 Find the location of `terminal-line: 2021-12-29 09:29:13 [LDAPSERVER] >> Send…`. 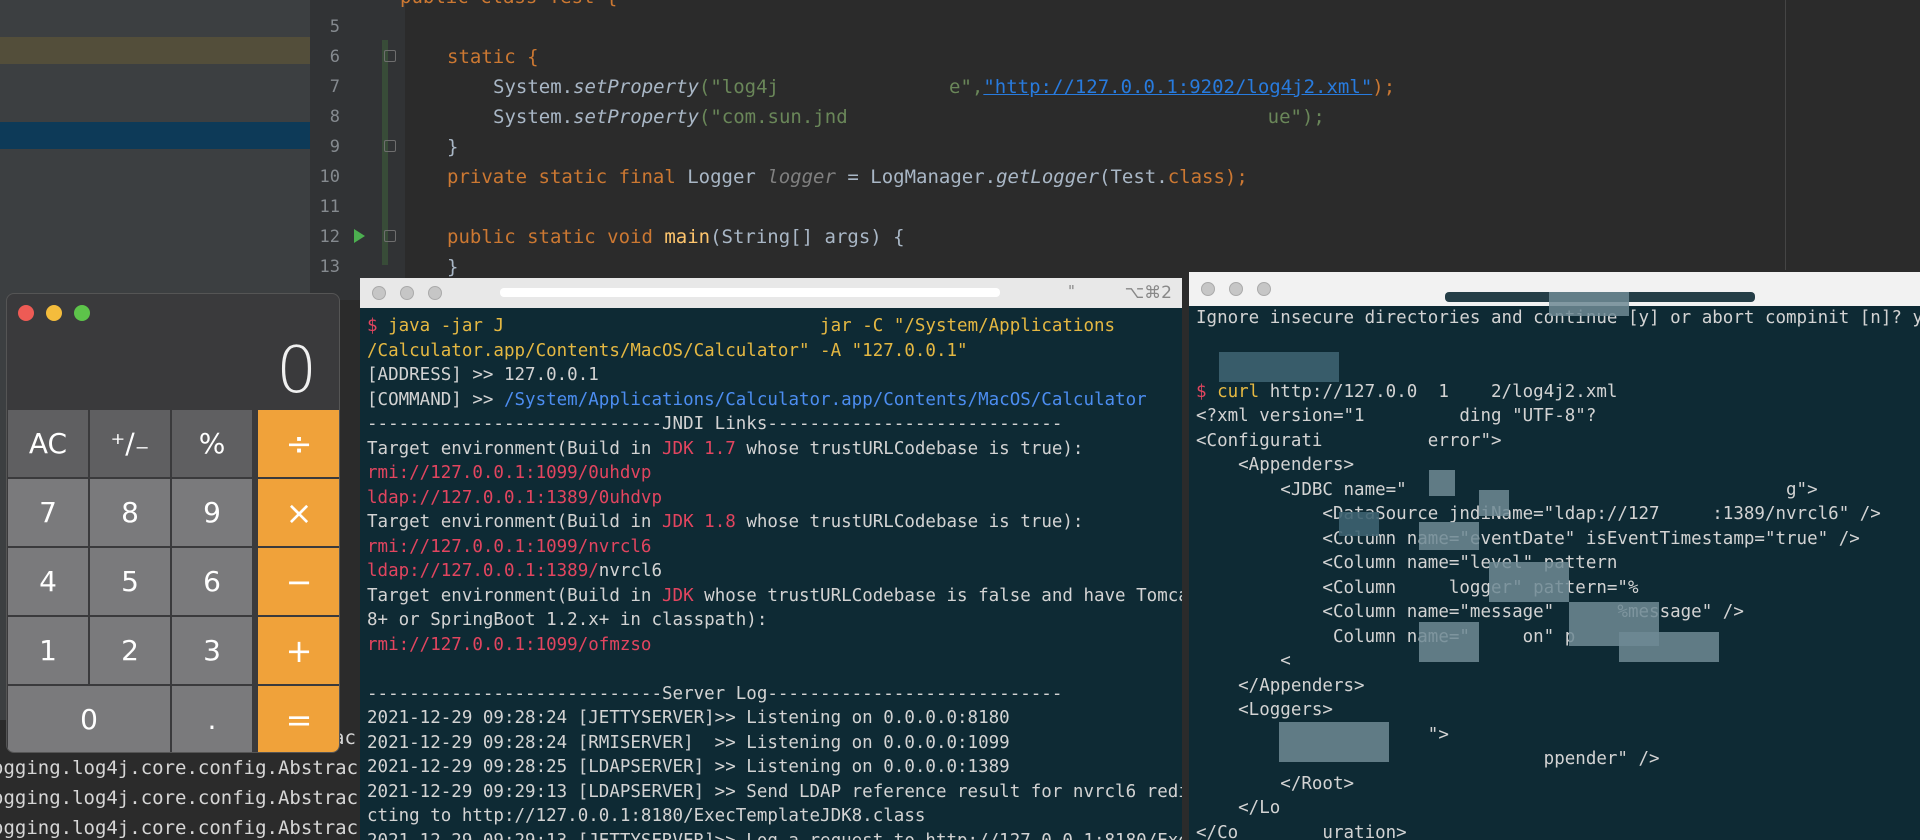

terminal-line: 2021-12-29 09:29:13 [LDAPSERVER] >> Send… is located at coordinates (774, 792).